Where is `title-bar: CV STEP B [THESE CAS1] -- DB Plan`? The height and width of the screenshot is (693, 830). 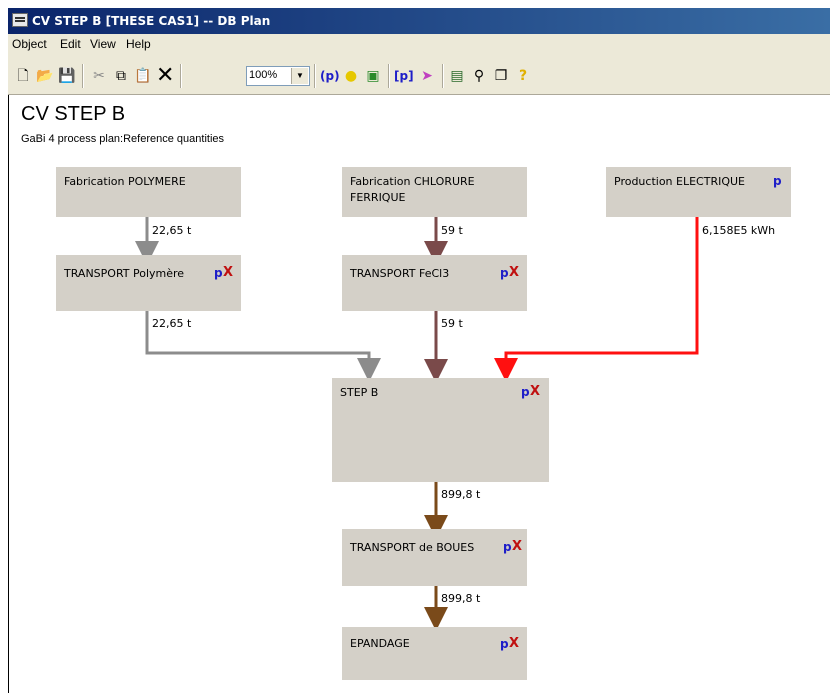 title-bar: CV STEP B [THESE CAS1] -- DB Plan is located at coordinates (419, 21).